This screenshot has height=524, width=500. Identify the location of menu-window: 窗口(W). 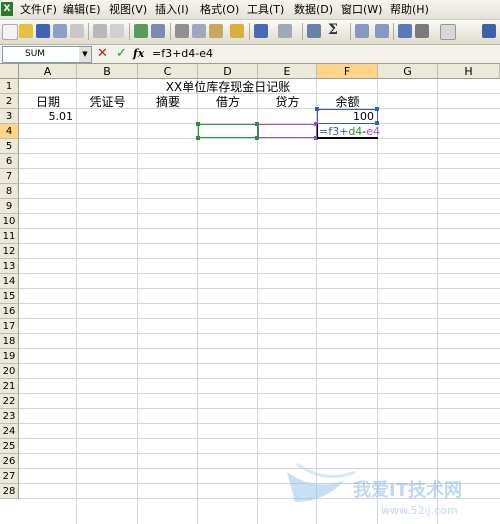
(361, 9).